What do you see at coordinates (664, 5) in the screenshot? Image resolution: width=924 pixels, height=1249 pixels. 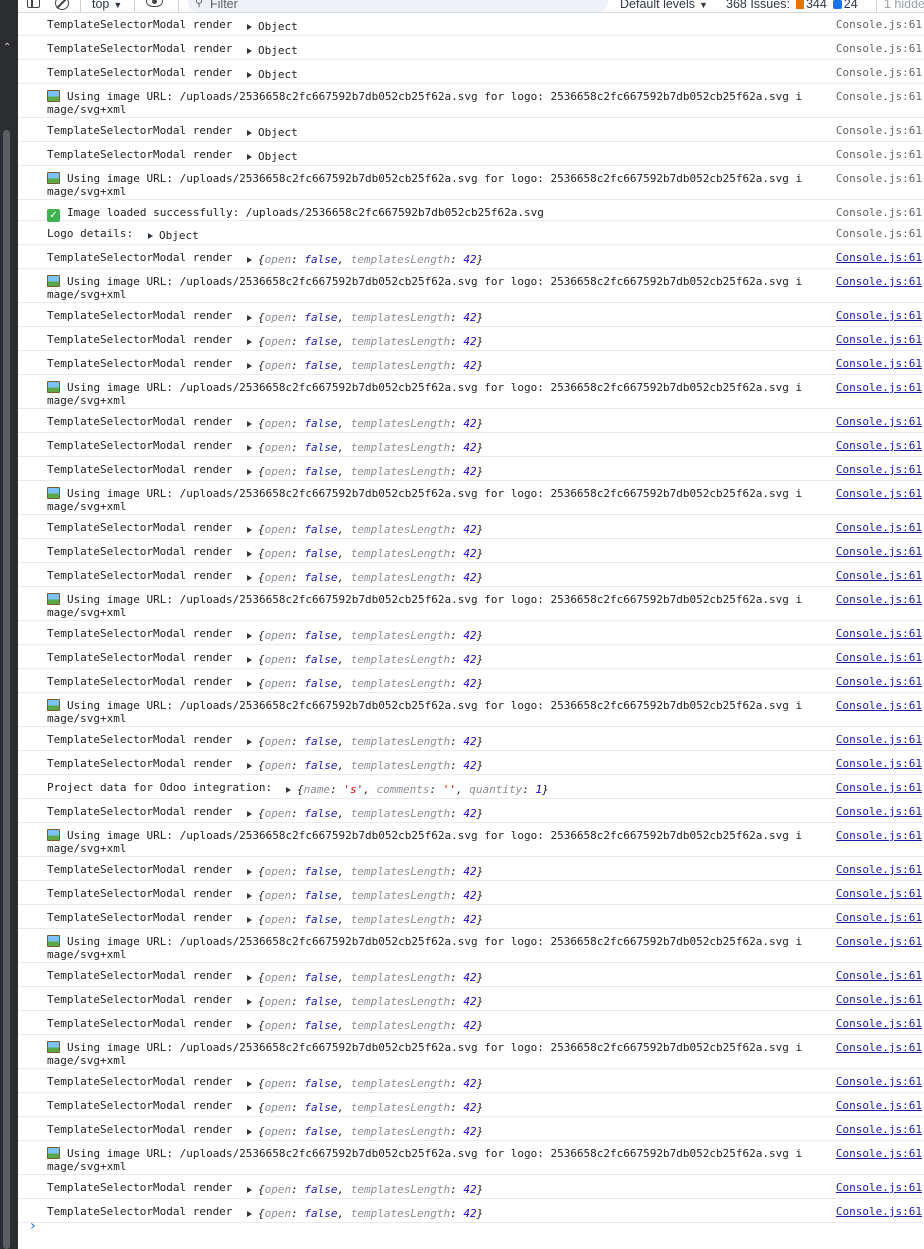 I see `log-levels-dropdown: Default levels ▼` at bounding box center [664, 5].